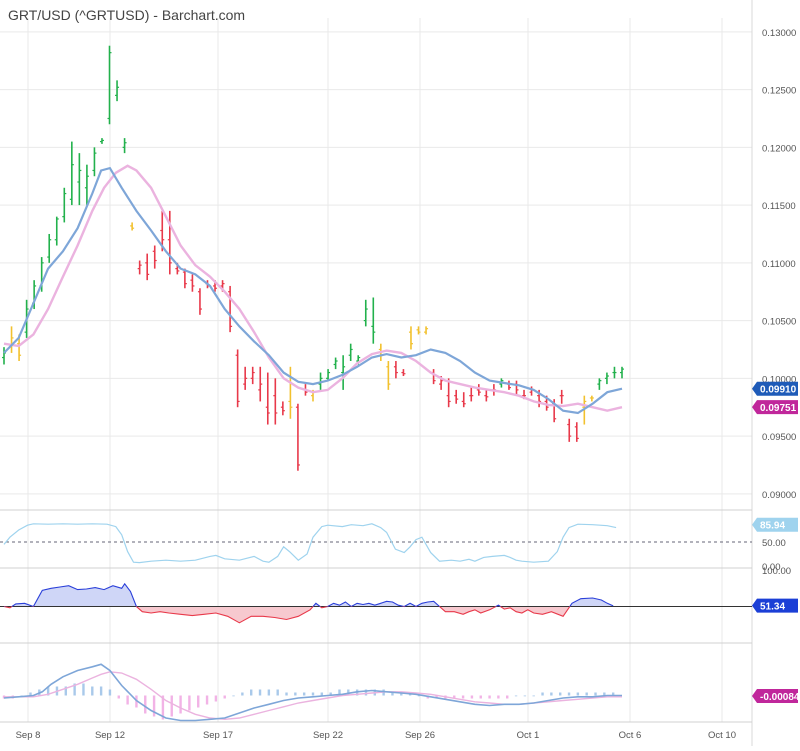  Describe the element at coordinates (779, 264) in the screenshot. I see `price-tick-label: 0.11000` at that location.